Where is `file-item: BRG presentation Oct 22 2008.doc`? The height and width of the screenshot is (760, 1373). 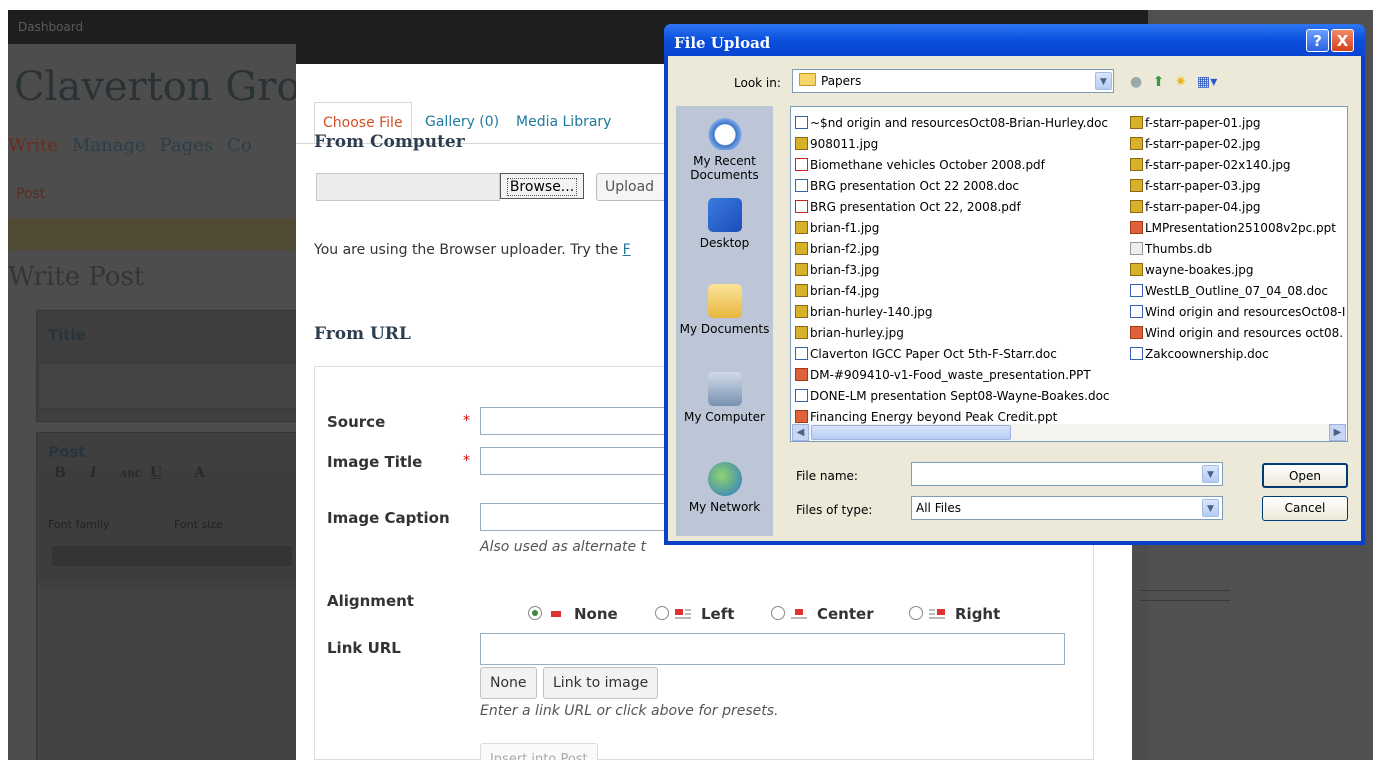
file-item: BRG presentation Oct 22 2008.doc is located at coordinates (962, 186).